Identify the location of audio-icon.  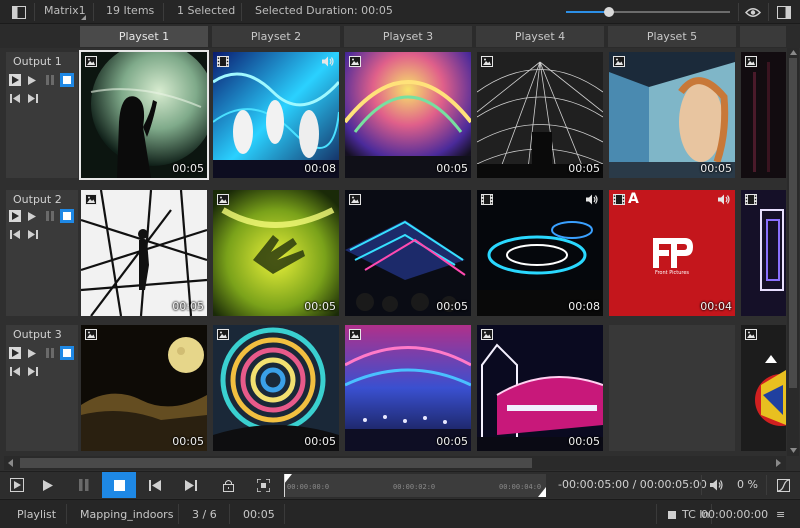
(328, 61).